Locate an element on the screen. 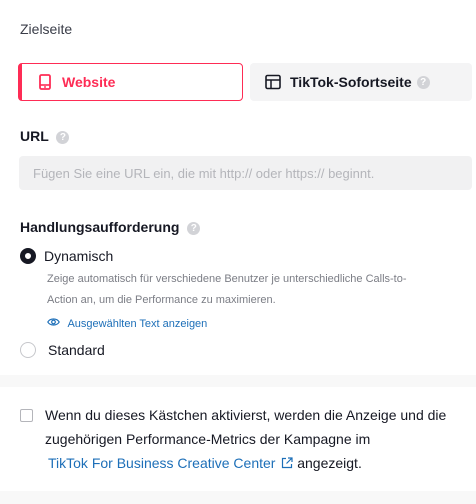  destination-option-label: TikTok-Sofortseite is located at coordinates (351, 82).